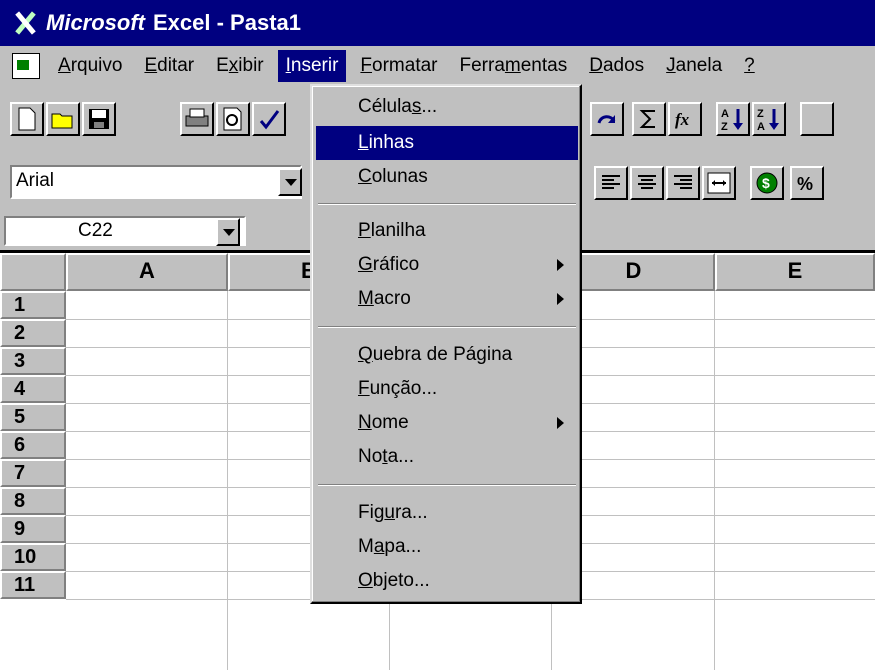  Describe the element at coordinates (33, 389) in the screenshot. I see `row-header-4: 4` at that location.